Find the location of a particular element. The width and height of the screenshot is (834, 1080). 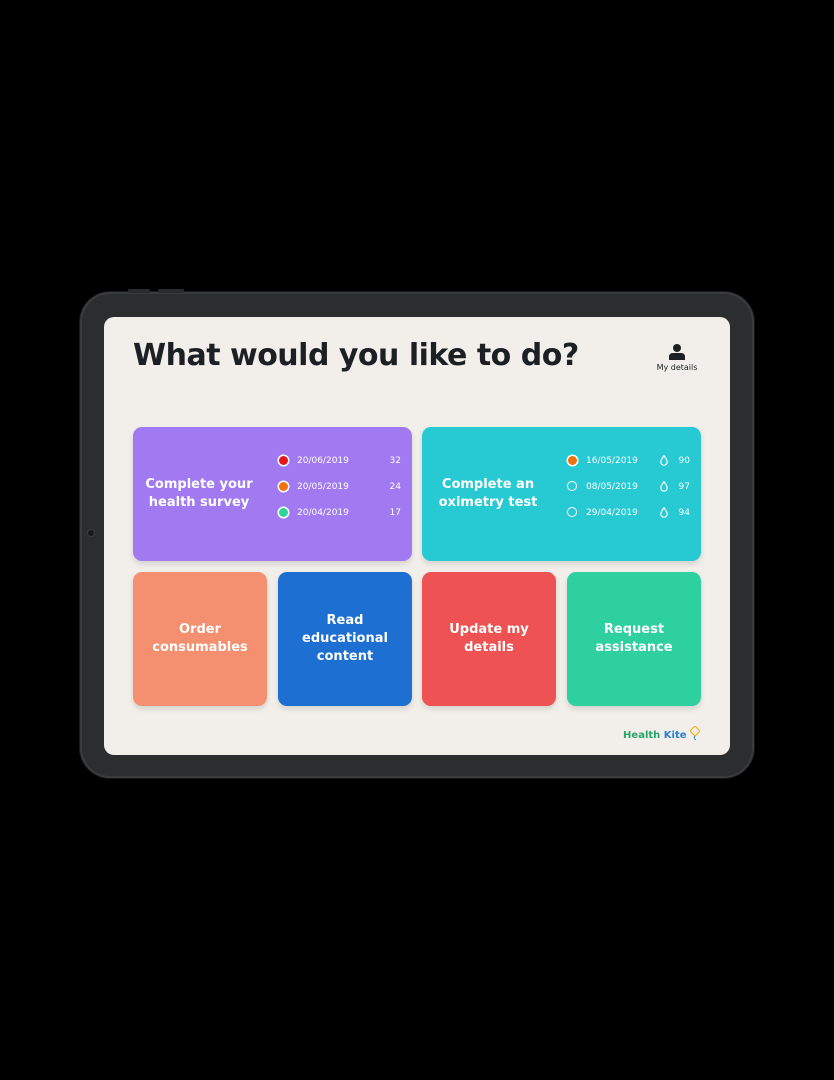

survey-date: 20/06/2019 is located at coordinates (323, 461).